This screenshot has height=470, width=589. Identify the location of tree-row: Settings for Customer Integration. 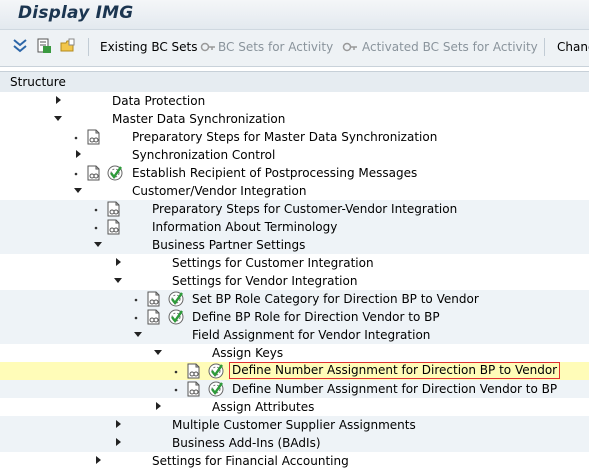
(294, 263).